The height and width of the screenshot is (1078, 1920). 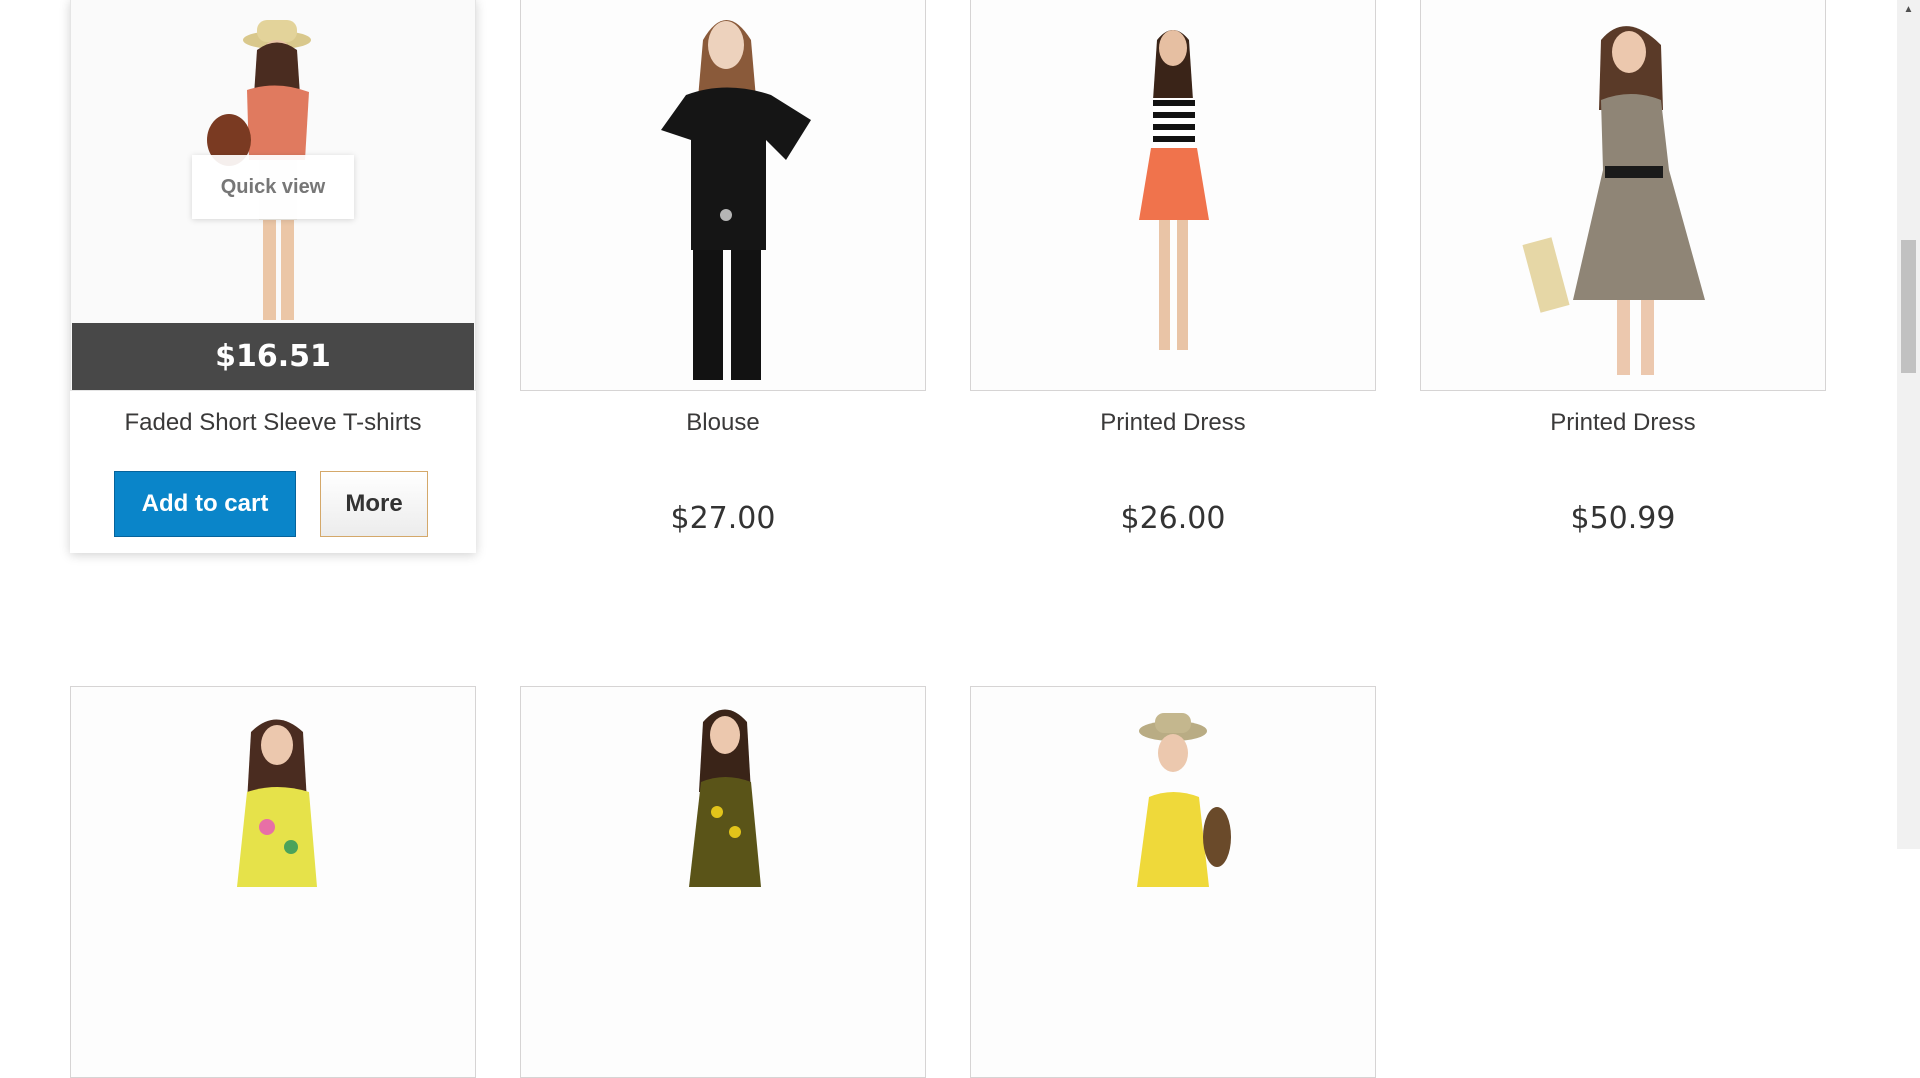 I want to click on vertical-scrollbar: ▲, so click(x=1908, y=424).